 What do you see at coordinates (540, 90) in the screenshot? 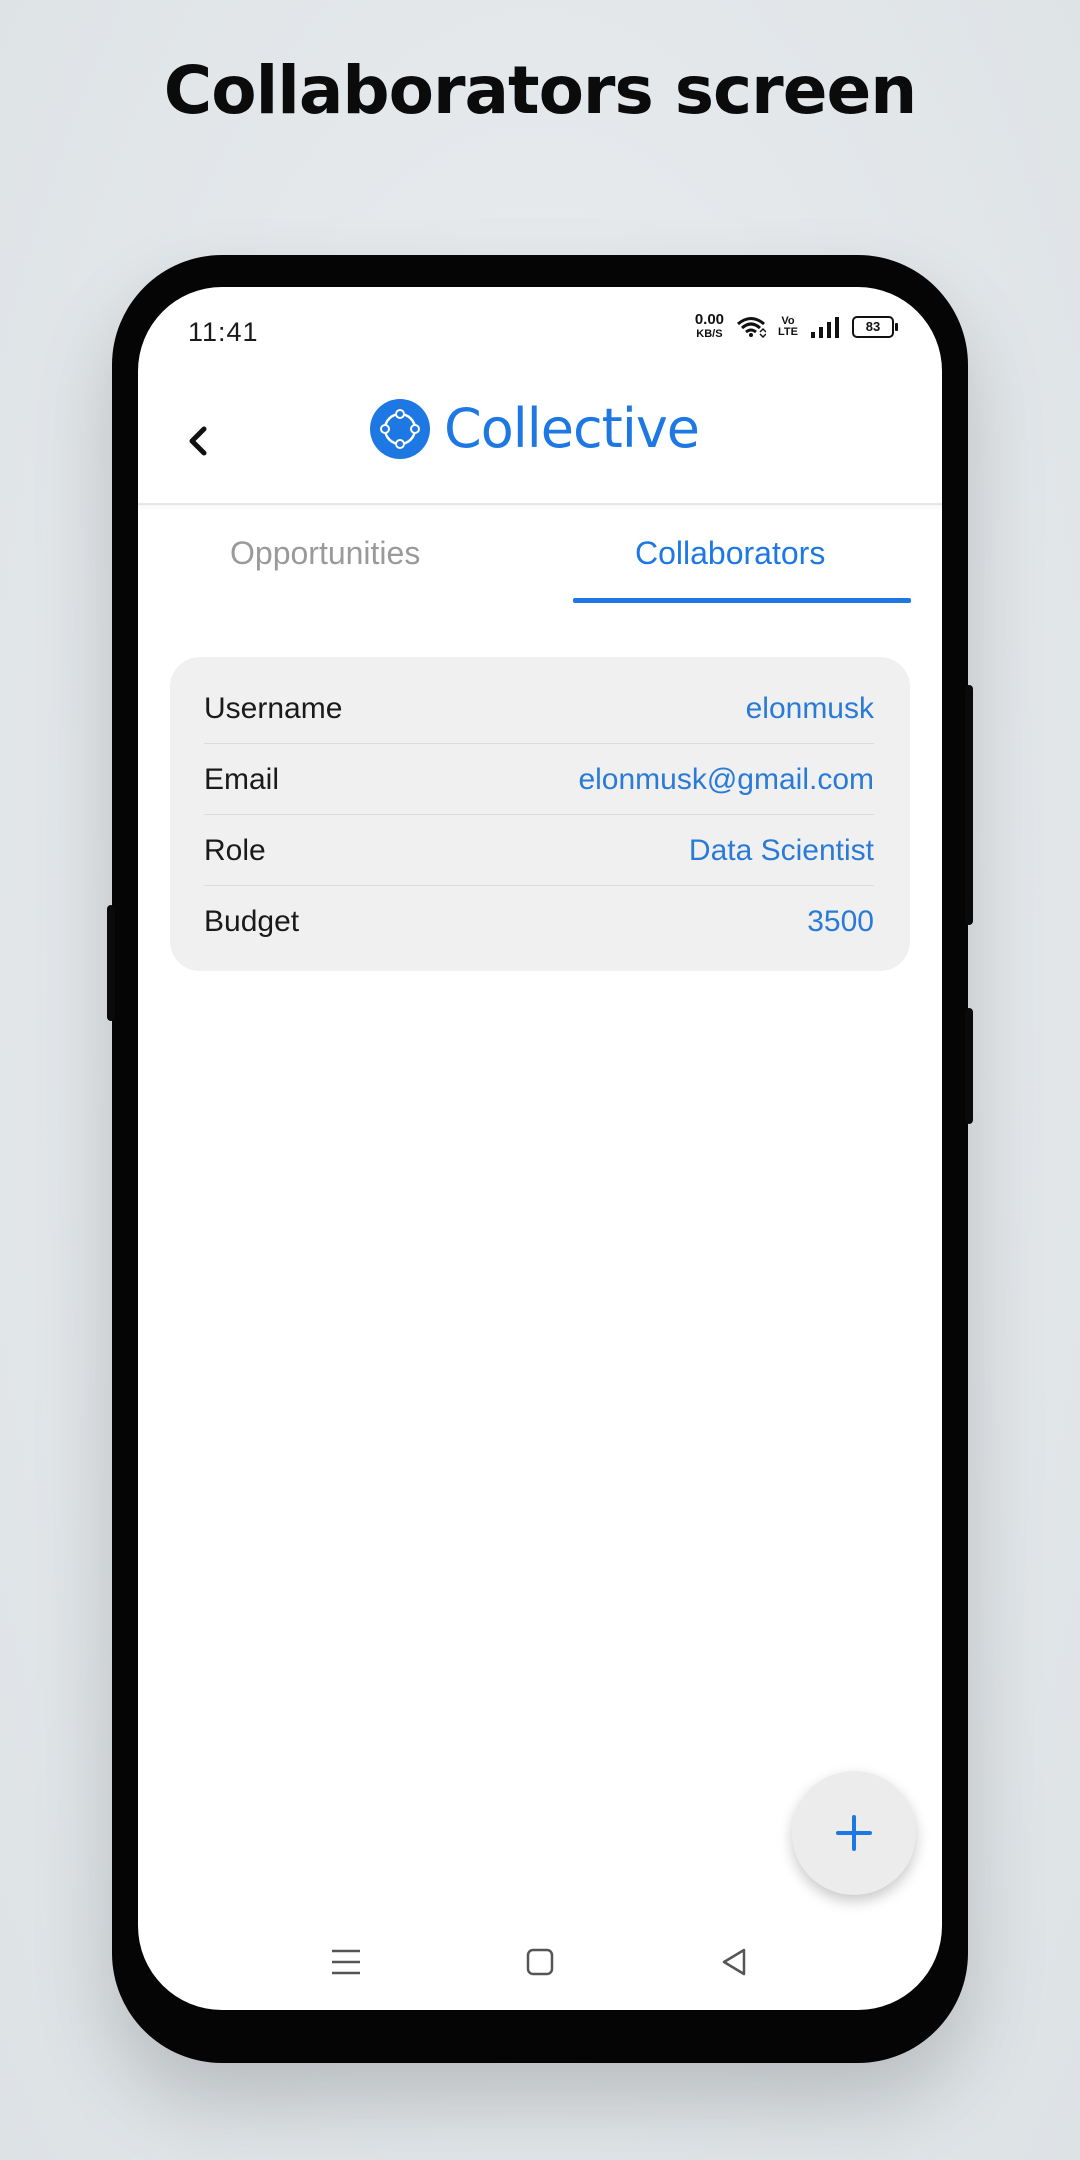
I see `page-heading: Collaborators screen` at bounding box center [540, 90].